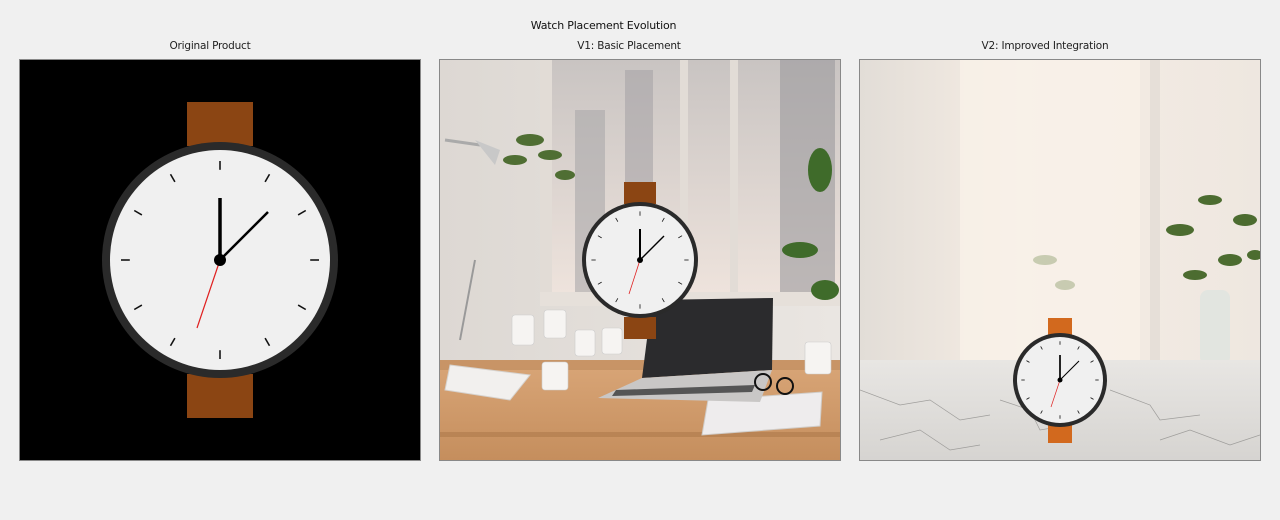 This screenshot has width=1280, height=520. What do you see at coordinates (629, 46) in the screenshot?
I see `panel-title-v1: V1: Basic Placement` at bounding box center [629, 46].